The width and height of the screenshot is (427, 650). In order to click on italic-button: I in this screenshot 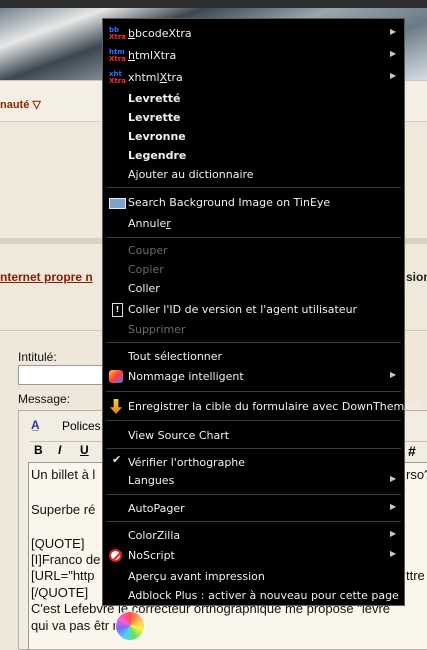, I will do `click(59, 450)`.